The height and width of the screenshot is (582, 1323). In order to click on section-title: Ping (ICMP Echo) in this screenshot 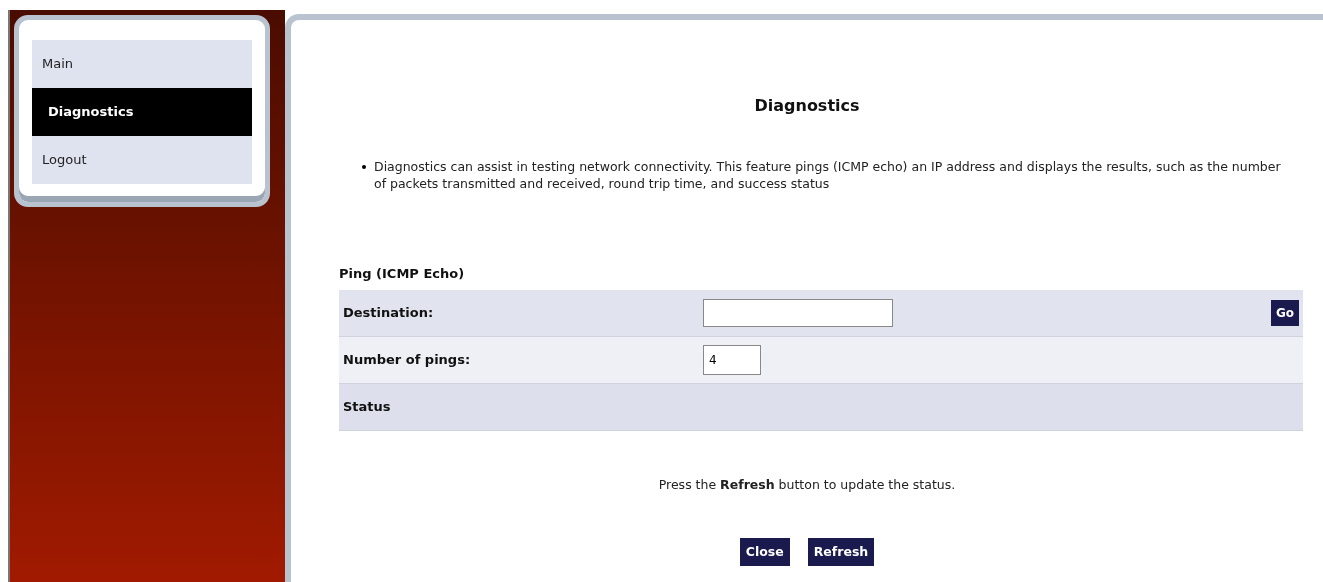, I will do `click(402, 274)`.